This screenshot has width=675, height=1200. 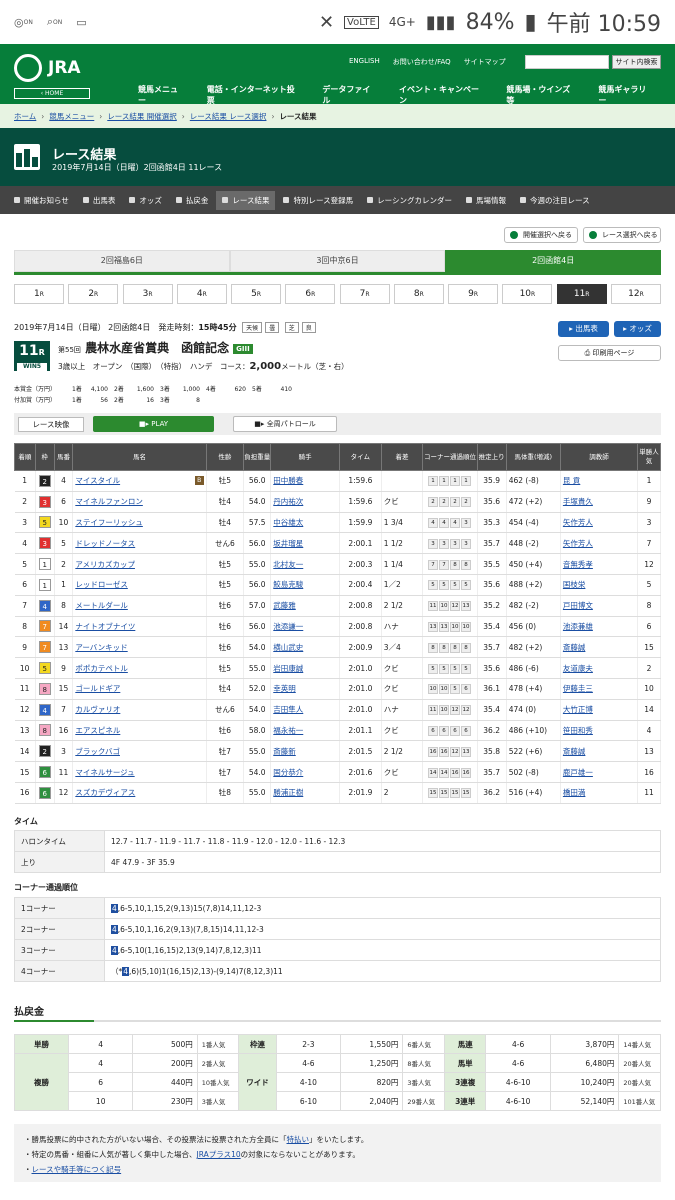 What do you see at coordinates (305, 689) in the screenshot?
I see `jockey-link: 幸英明` at bounding box center [305, 689].